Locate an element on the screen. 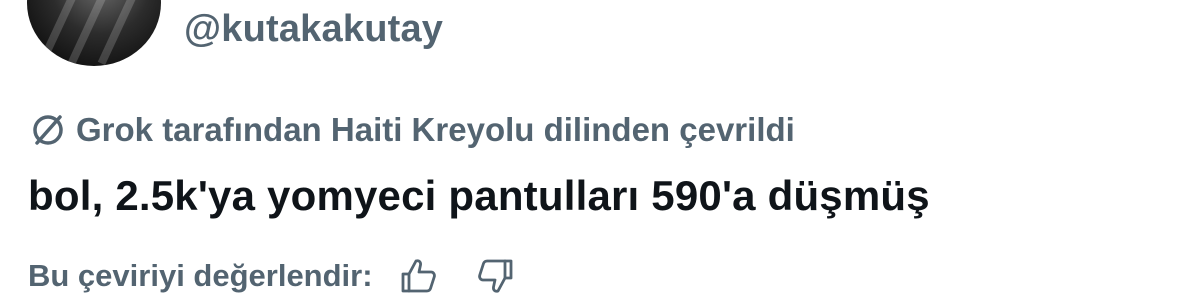 This screenshot has height=300, width=1178. avatar-texture is located at coordinates (129, 33).